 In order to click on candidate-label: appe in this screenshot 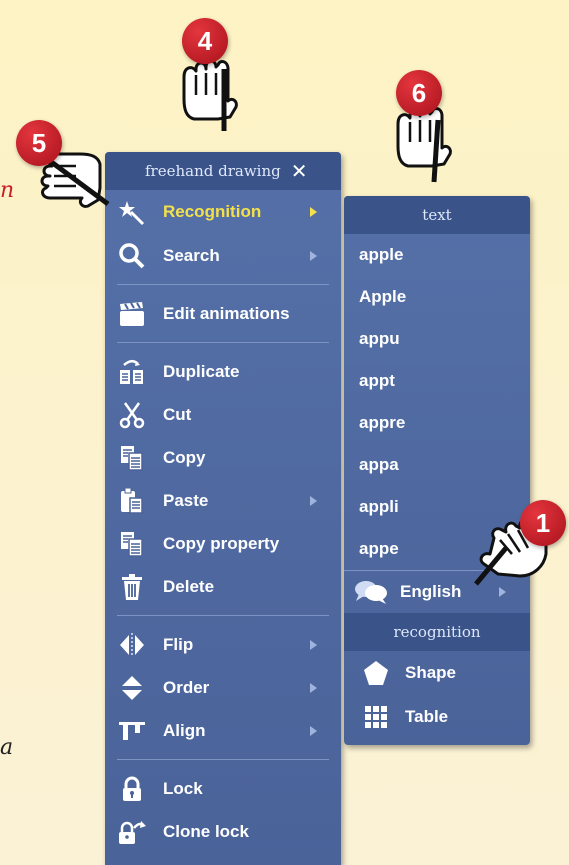, I will do `click(379, 548)`.